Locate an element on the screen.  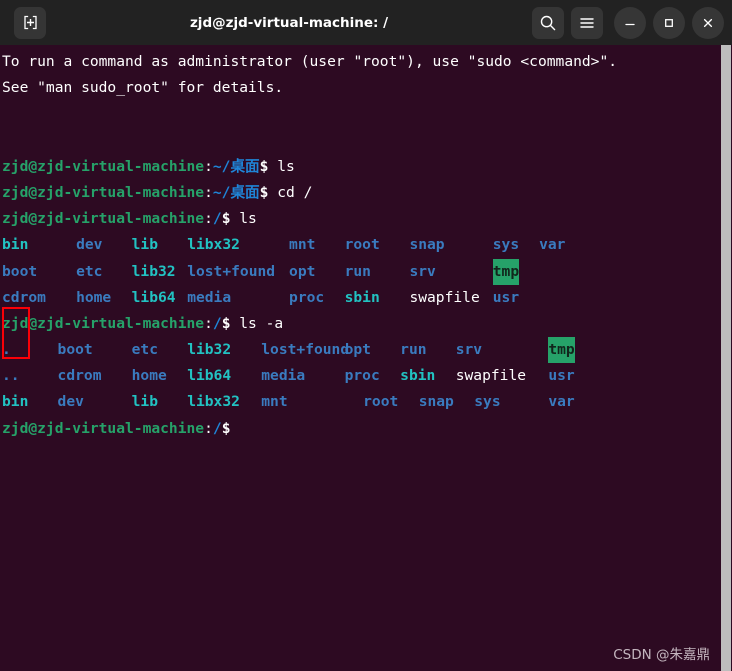
scrollbar-thumb is located at coordinates (726, 358).